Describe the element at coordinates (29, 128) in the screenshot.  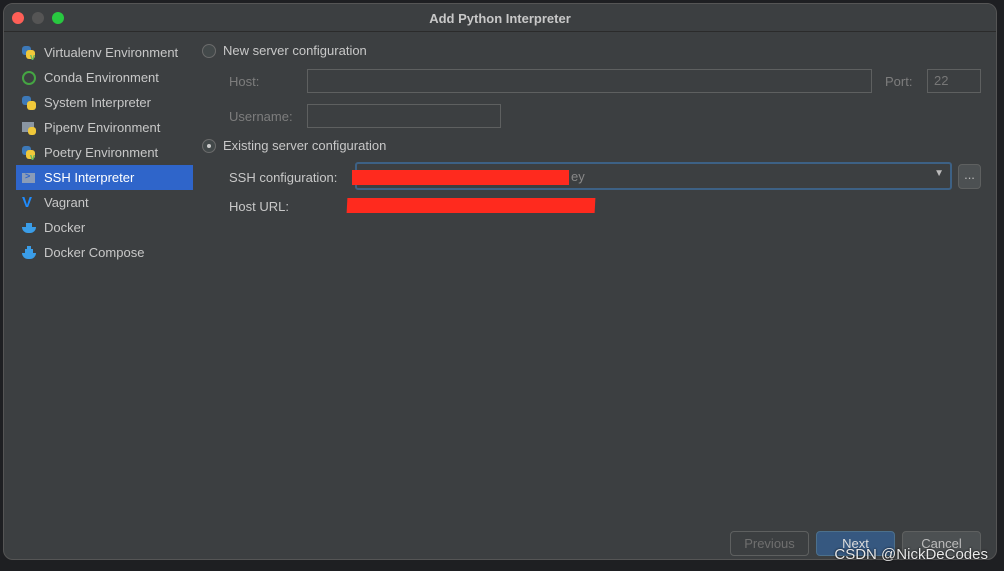
I see `pipenv-icon` at that location.